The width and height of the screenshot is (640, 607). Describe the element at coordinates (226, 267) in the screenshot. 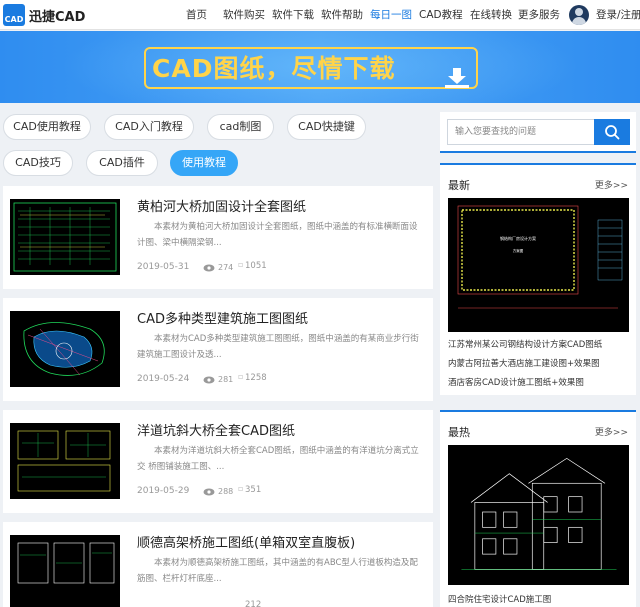

I see `view-count: 274` at that location.